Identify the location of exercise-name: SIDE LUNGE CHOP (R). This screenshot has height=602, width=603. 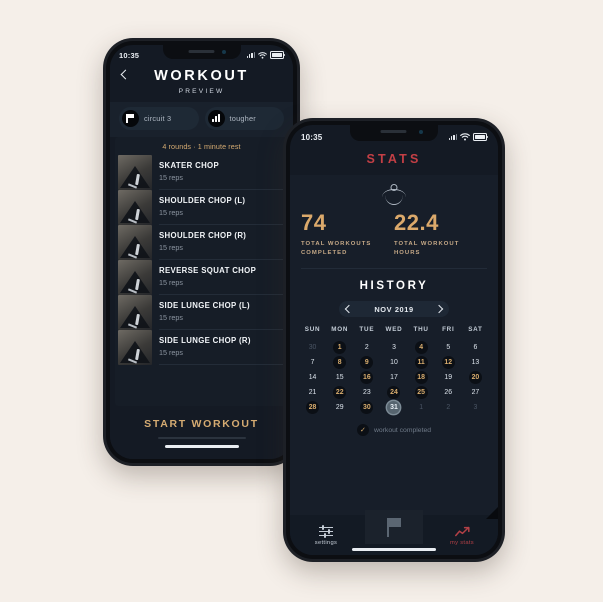
(205, 340).